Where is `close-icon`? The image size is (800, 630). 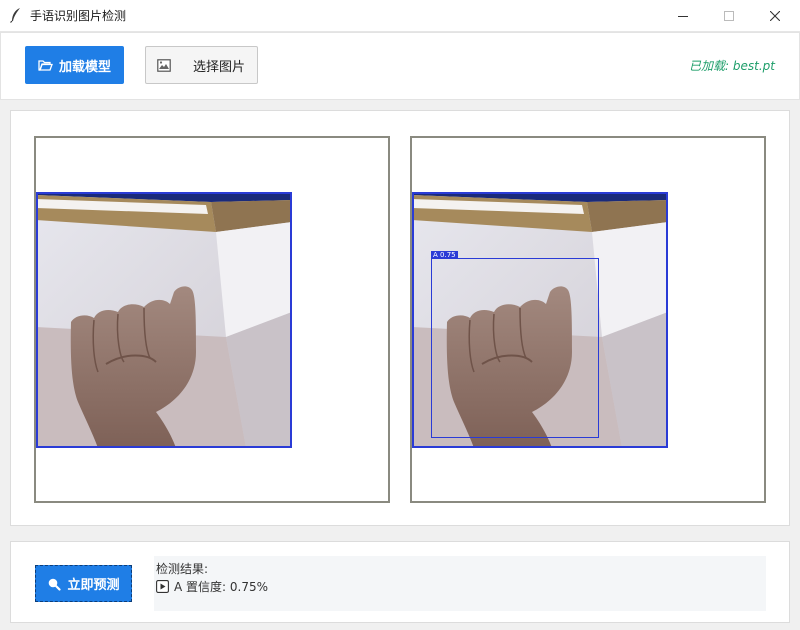 close-icon is located at coordinates (775, 15).